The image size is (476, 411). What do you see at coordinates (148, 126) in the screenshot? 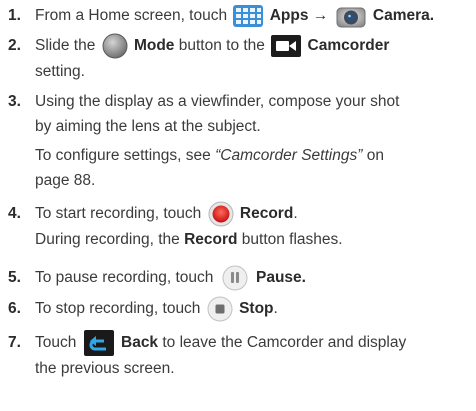
I see `step-text: by aiming the lens at the subject.` at bounding box center [148, 126].